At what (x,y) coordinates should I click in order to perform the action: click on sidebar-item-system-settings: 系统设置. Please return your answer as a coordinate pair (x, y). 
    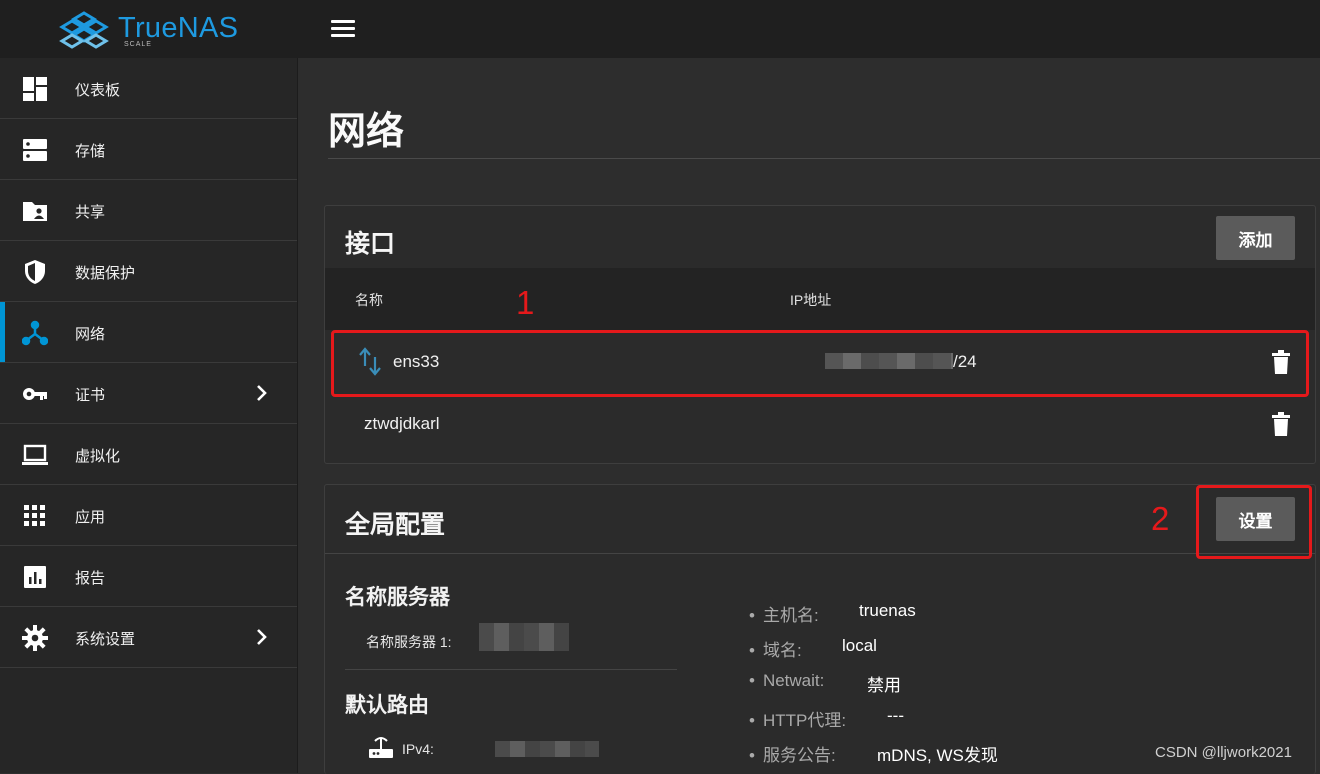
    Looking at the image, I should click on (148, 637).